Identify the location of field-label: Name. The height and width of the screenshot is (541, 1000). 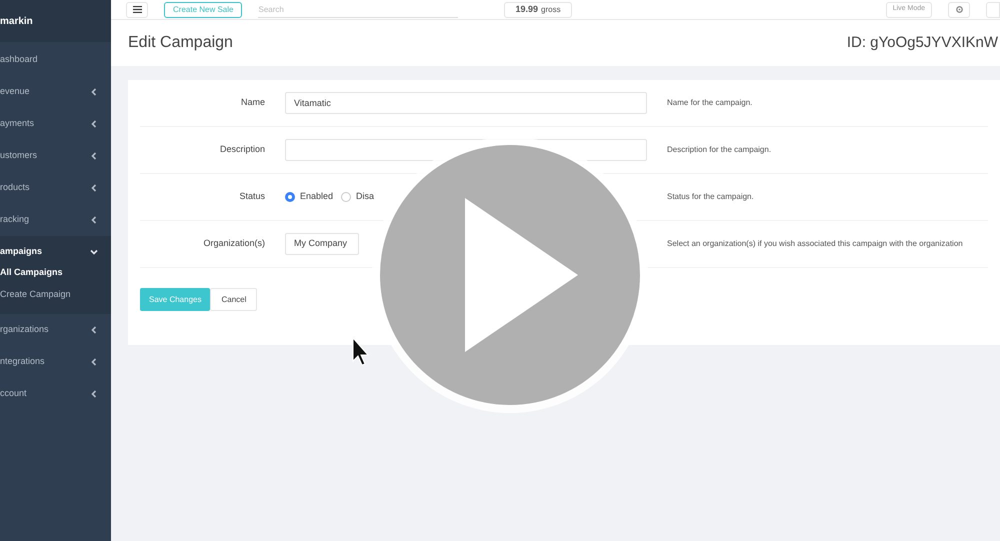
(253, 103).